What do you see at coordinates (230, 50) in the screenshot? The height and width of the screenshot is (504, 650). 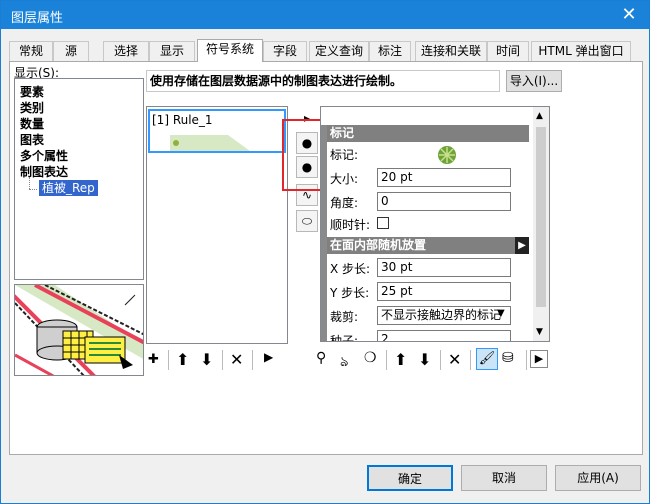 I see `tab-symbology: 符号系统` at bounding box center [230, 50].